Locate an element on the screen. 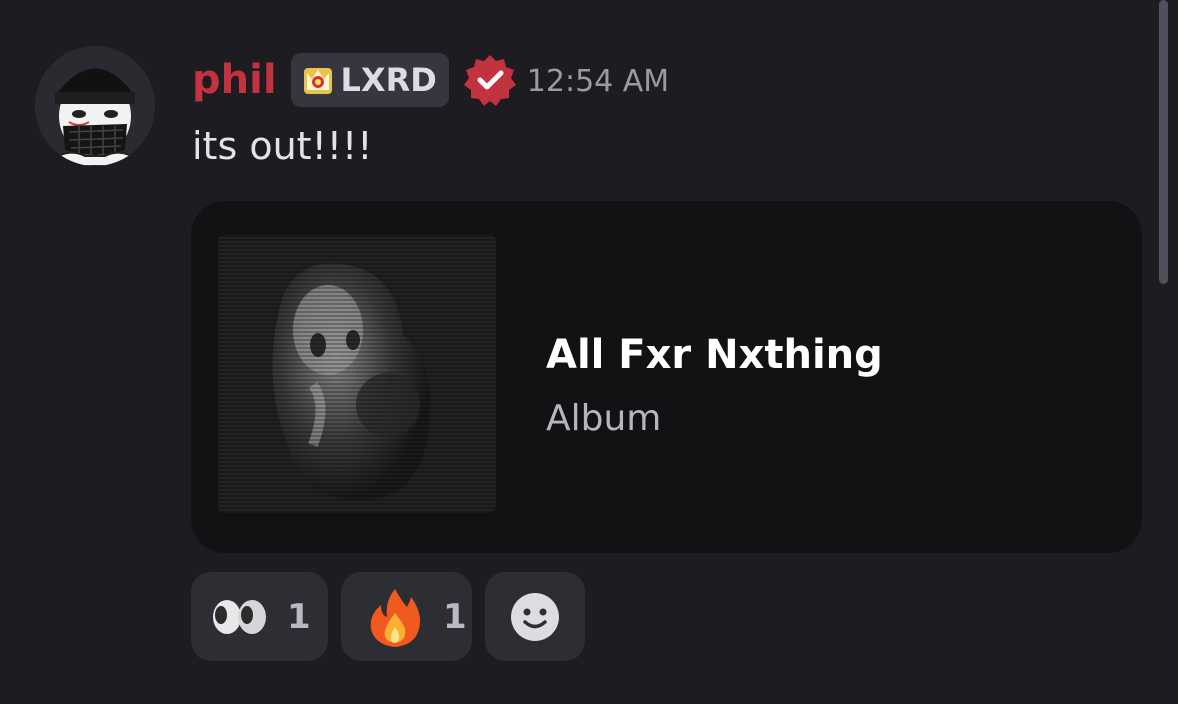 The image size is (1178, 704). message-header: phil LXRD 12:54 AM is located at coordinates (430, 80).